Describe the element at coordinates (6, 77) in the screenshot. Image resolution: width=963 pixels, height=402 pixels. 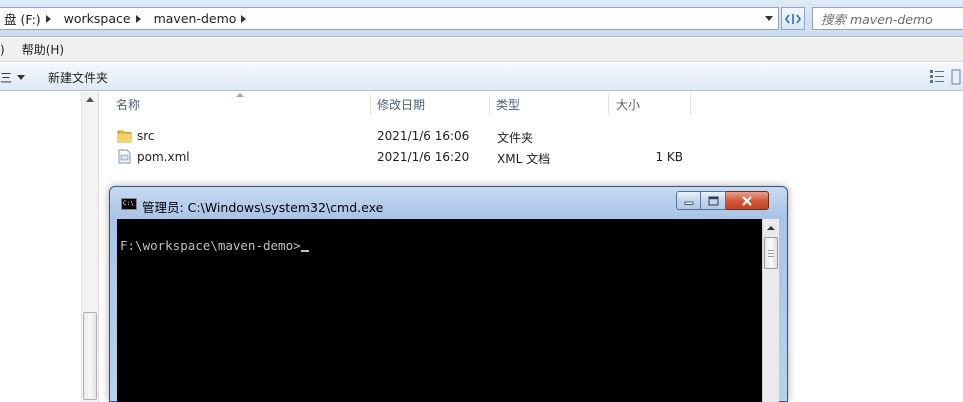
I see `organize-label: 三` at that location.